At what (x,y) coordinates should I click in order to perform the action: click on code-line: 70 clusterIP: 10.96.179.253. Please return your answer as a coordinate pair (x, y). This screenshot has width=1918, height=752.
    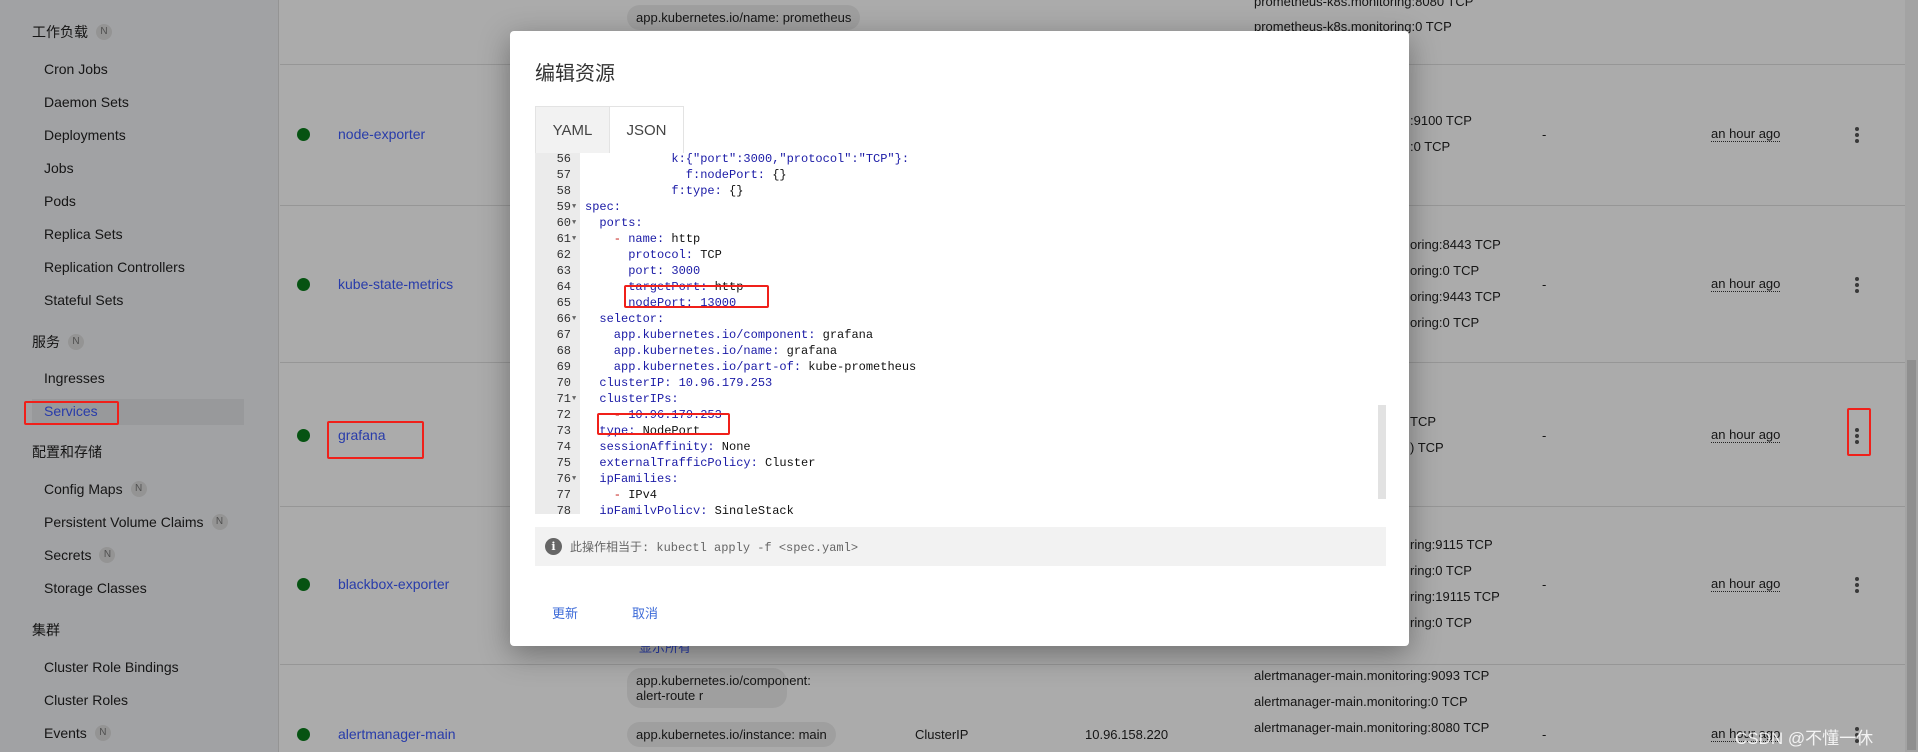
    Looking at the image, I should click on (960, 383).